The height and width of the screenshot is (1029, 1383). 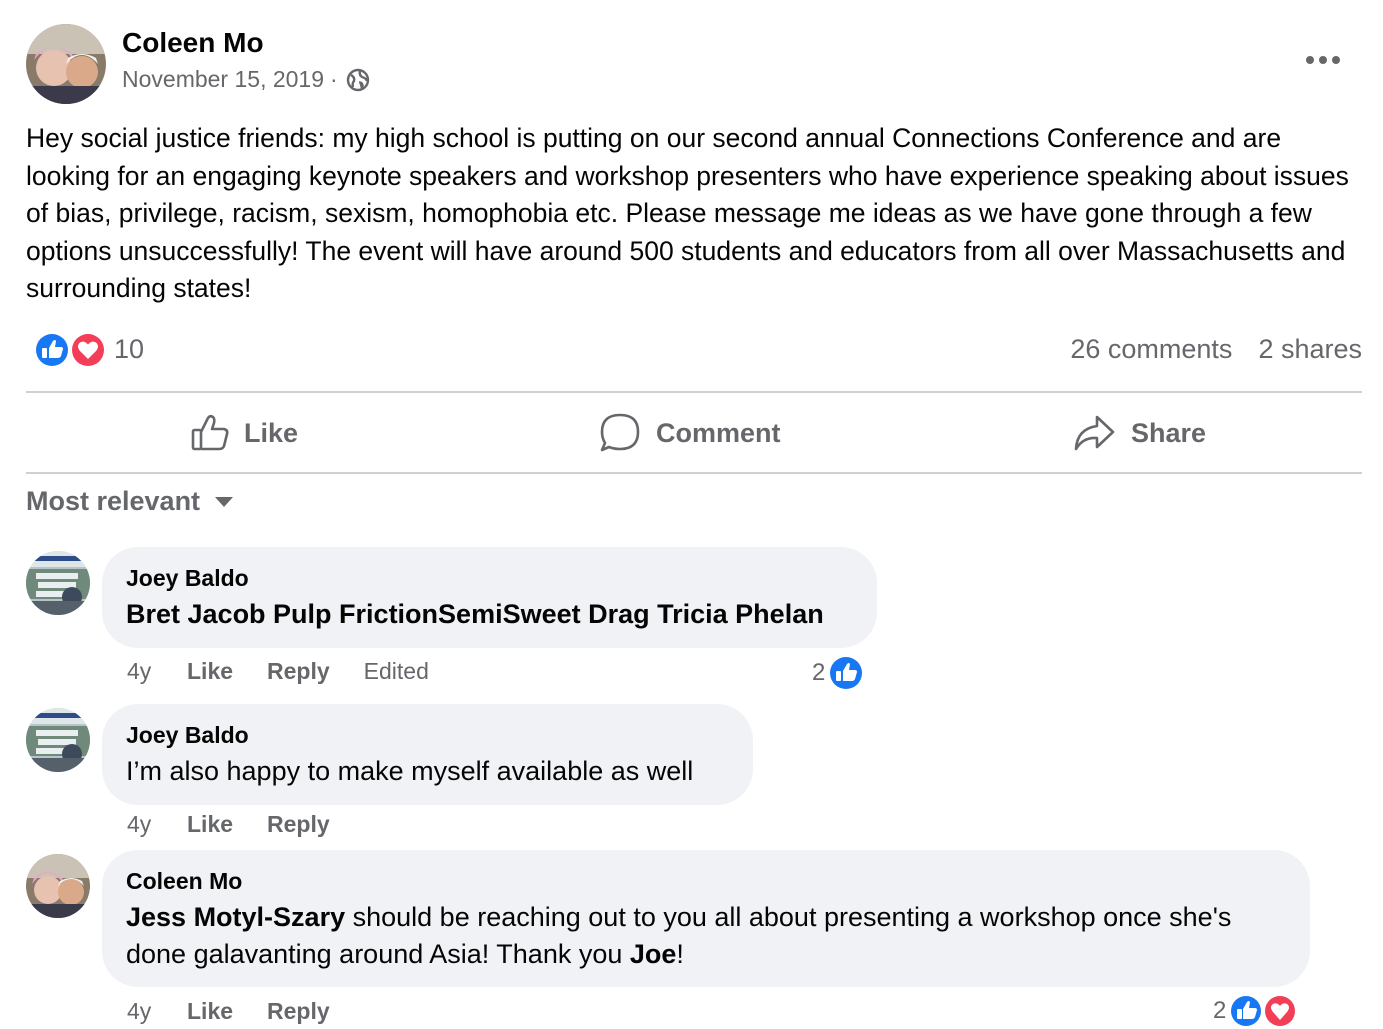 I want to click on comment-button: Comment, so click(x=689, y=433).